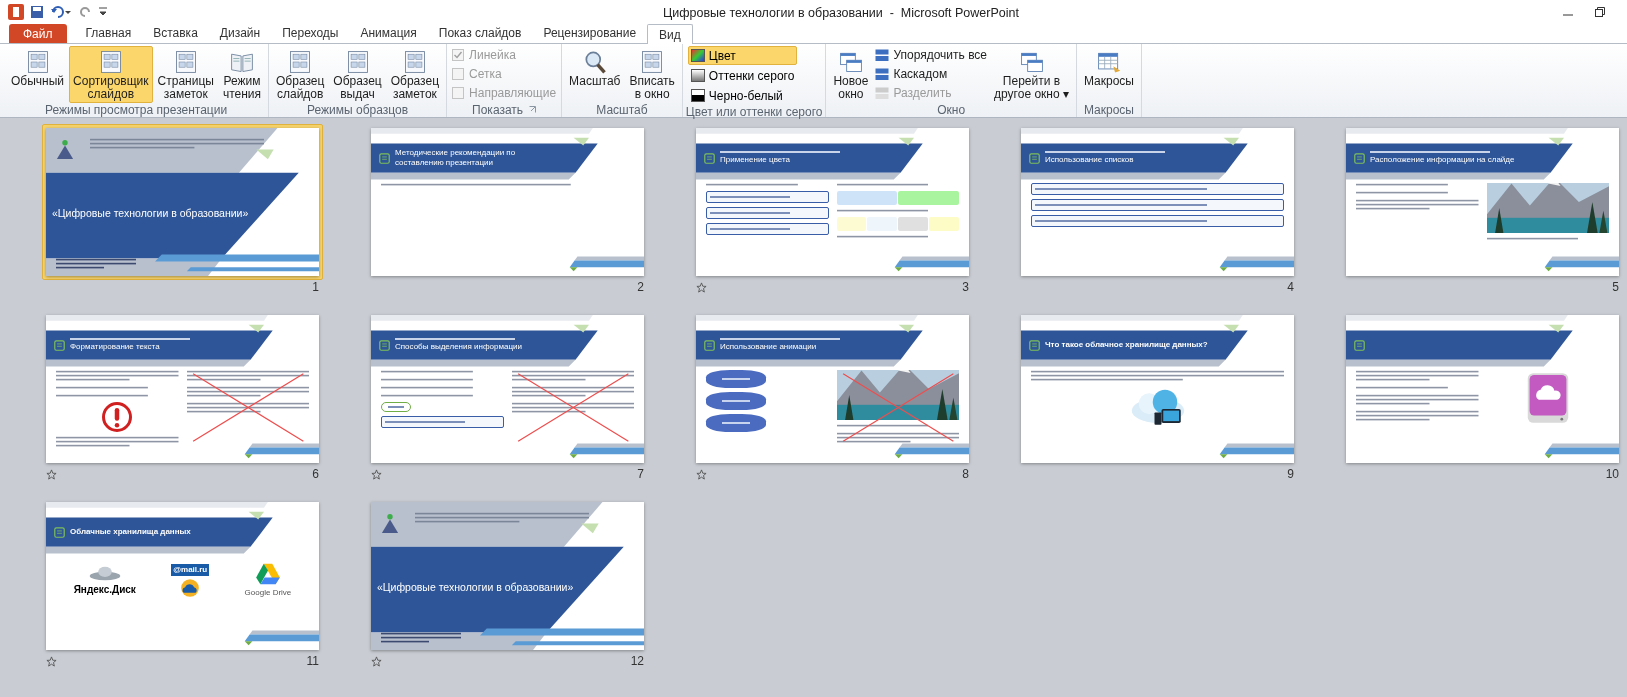 This screenshot has width=1627, height=697. Describe the element at coordinates (851, 74) in the screenshot. I see `ribbon-button: Новое окно` at that location.